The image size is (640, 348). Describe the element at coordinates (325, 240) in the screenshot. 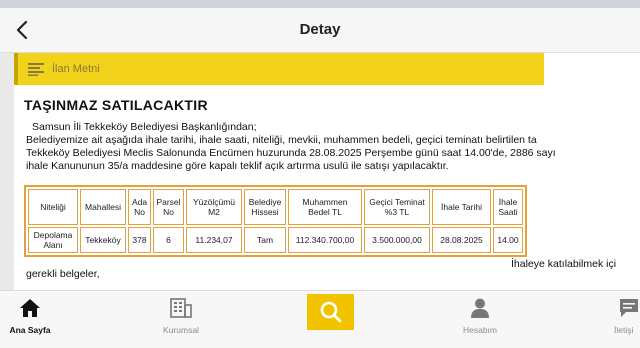

I see `table-cell: 112.340.700,00` at that location.